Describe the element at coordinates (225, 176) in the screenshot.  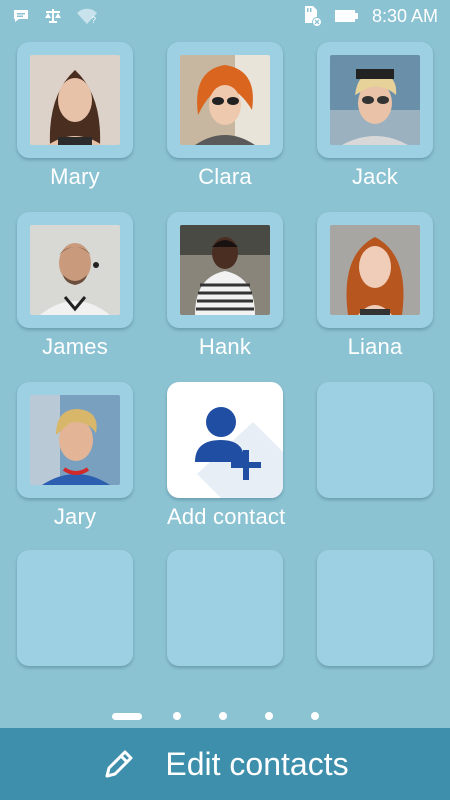
I see `contact-name: Clara` at that location.